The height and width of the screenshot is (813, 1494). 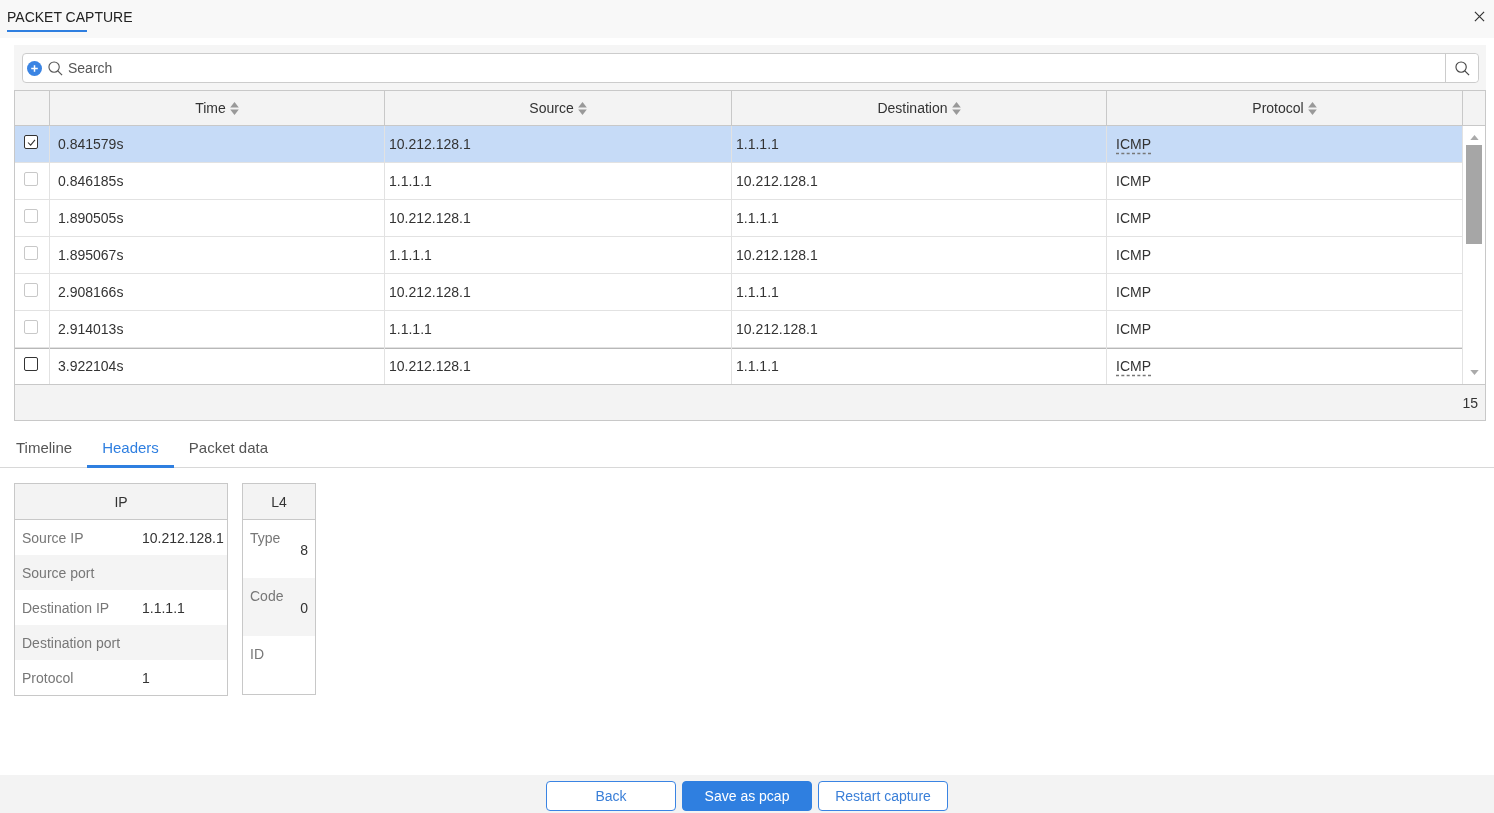 I want to click on add-icon, so click(x=34, y=68).